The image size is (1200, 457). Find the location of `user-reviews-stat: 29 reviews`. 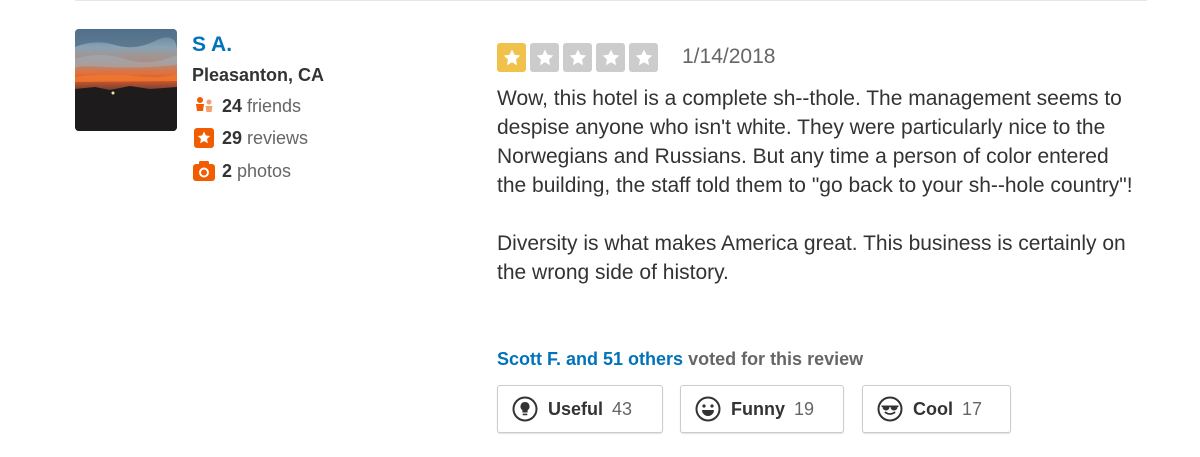

user-reviews-stat: 29 reviews is located at coordinates (250, 138).